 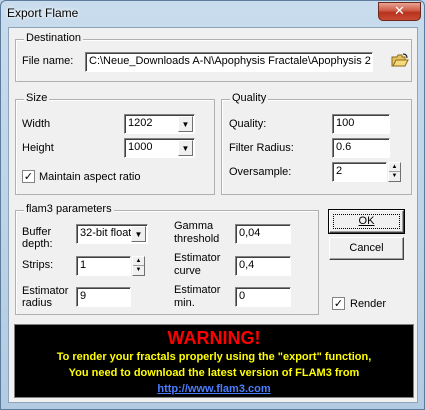 I want to click on window-title: Export Flame, so click(x=43, y=13).